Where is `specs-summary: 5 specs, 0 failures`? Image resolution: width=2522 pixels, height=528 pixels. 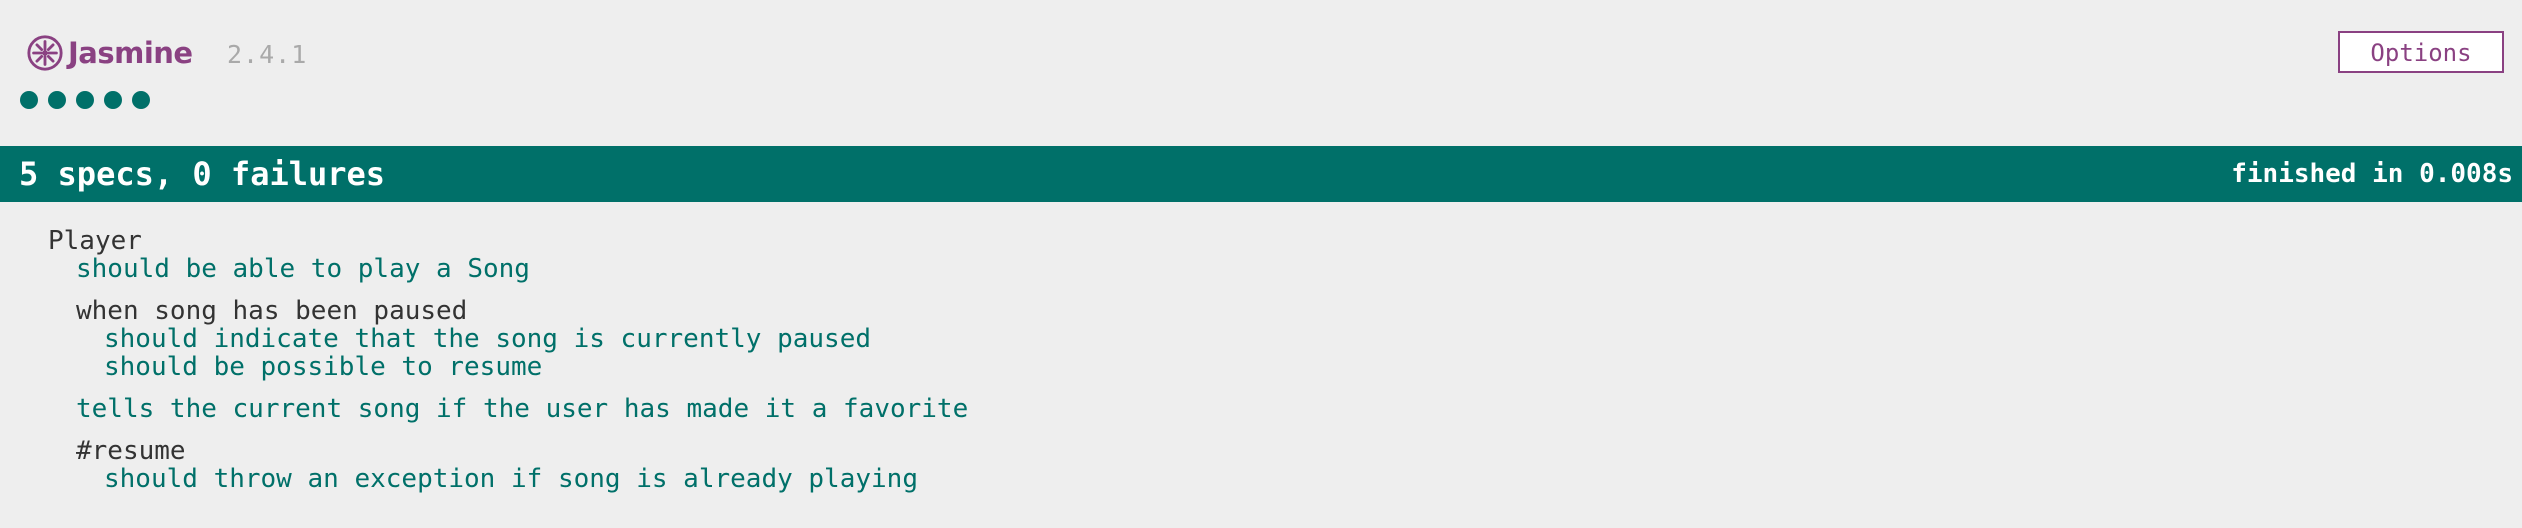 specs-summary: 5 specs, 0 failures is located at coordinates (202, 174).